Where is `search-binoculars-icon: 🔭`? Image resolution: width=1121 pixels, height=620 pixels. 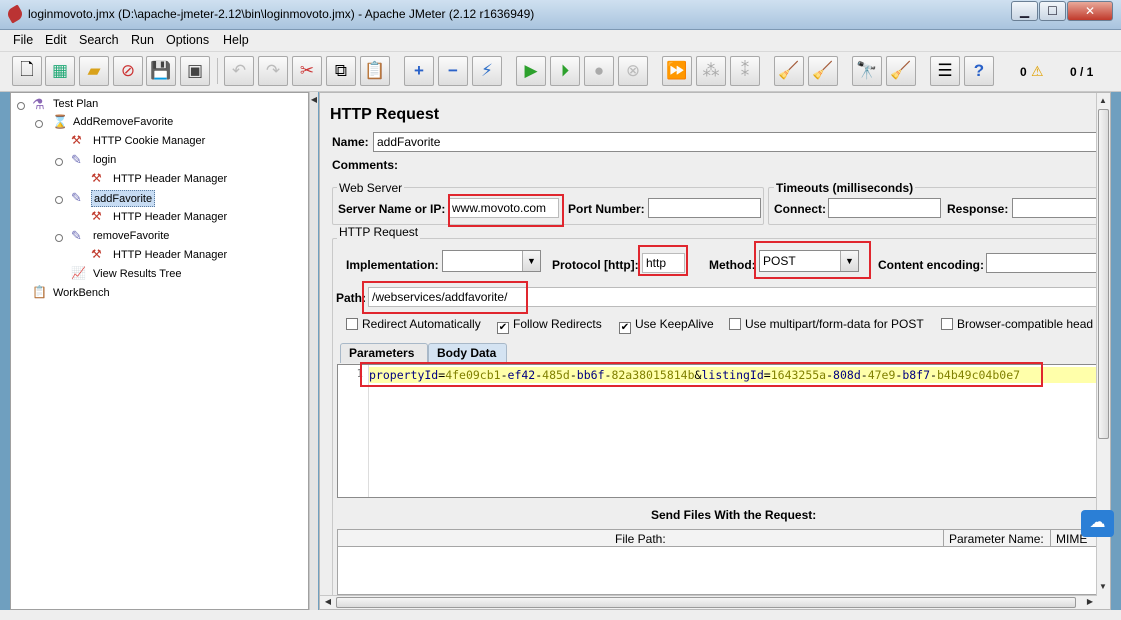 search-binoculars-icon: 🔭 is located at coordinates (867, 71).